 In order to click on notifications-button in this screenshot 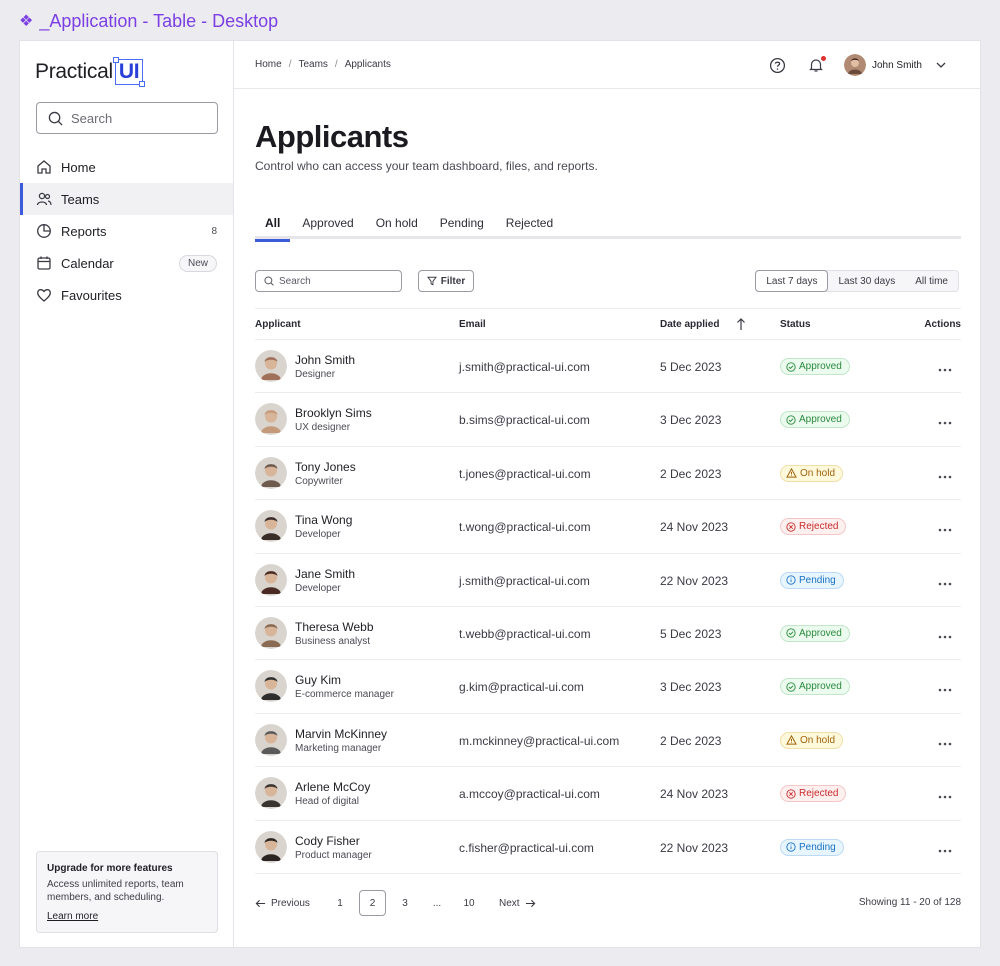, I will do `click(816, 65)`.